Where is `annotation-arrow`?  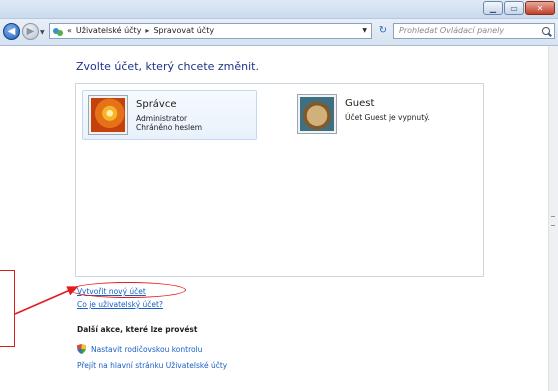 annotation-arrow is located at coordinates (46, 300).